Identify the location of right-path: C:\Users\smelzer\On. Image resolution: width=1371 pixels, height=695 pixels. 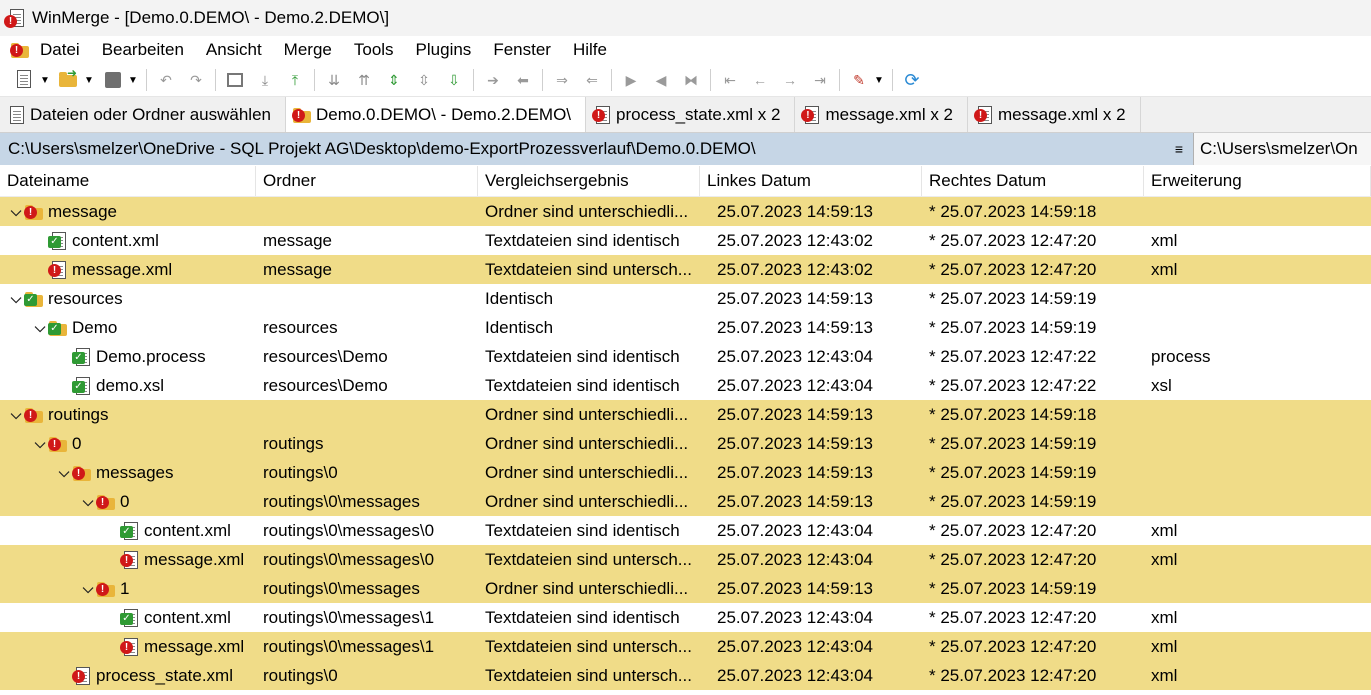
(1282, 149).